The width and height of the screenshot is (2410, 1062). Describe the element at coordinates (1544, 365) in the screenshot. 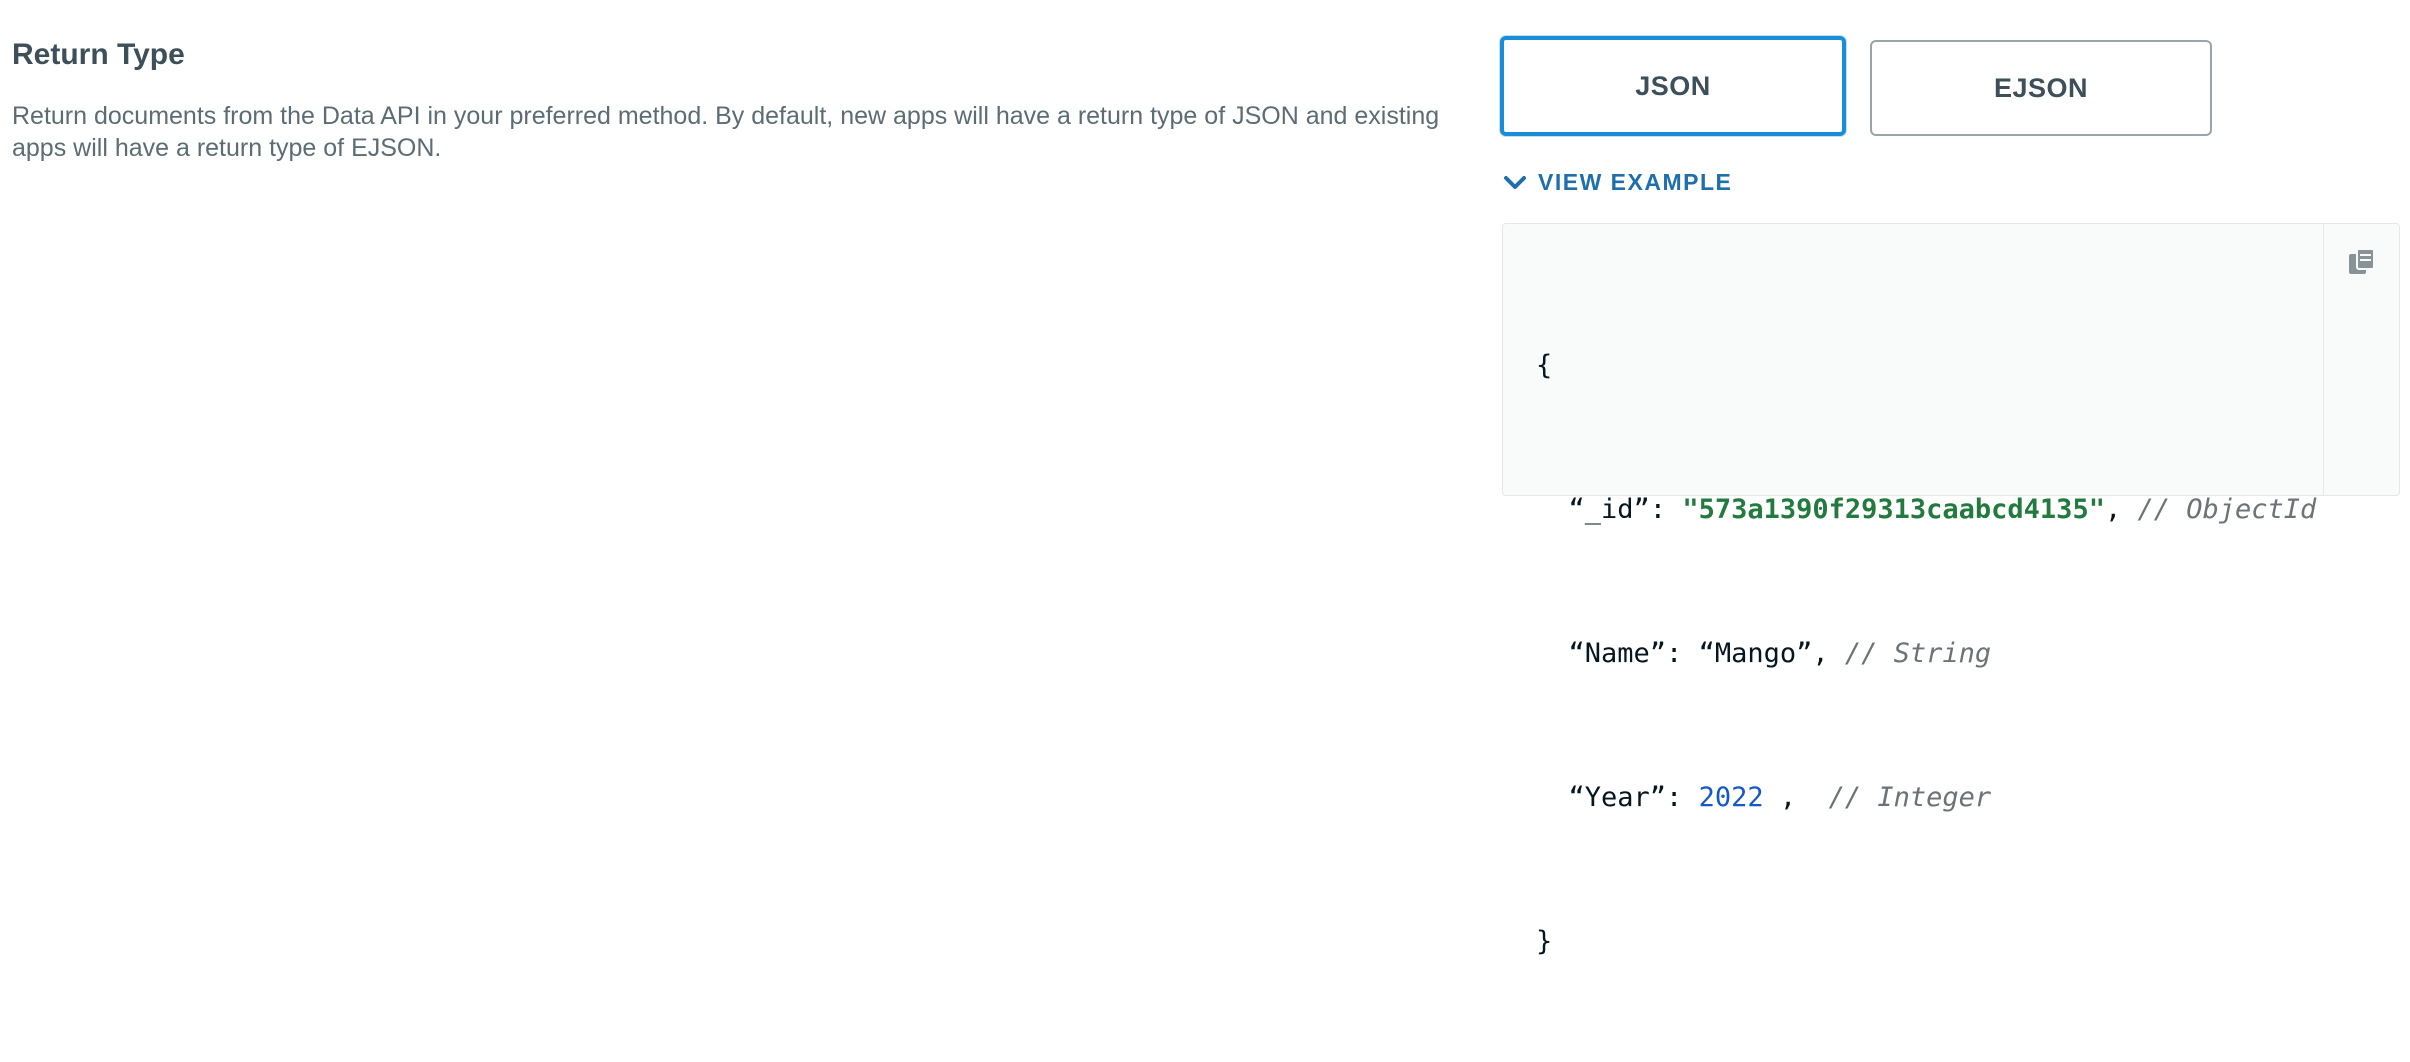

I see `open-brace: {` at that location.